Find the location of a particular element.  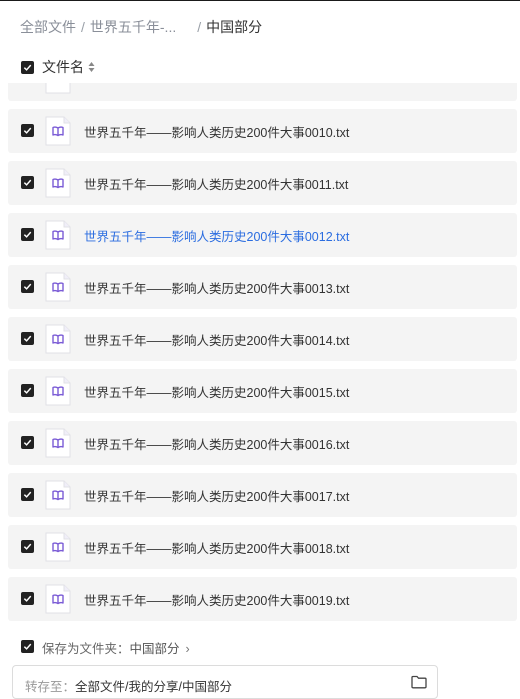

file-name: 世界五千年——影响人类历史200件大事0015.txt is located at coordinates (216, 391).